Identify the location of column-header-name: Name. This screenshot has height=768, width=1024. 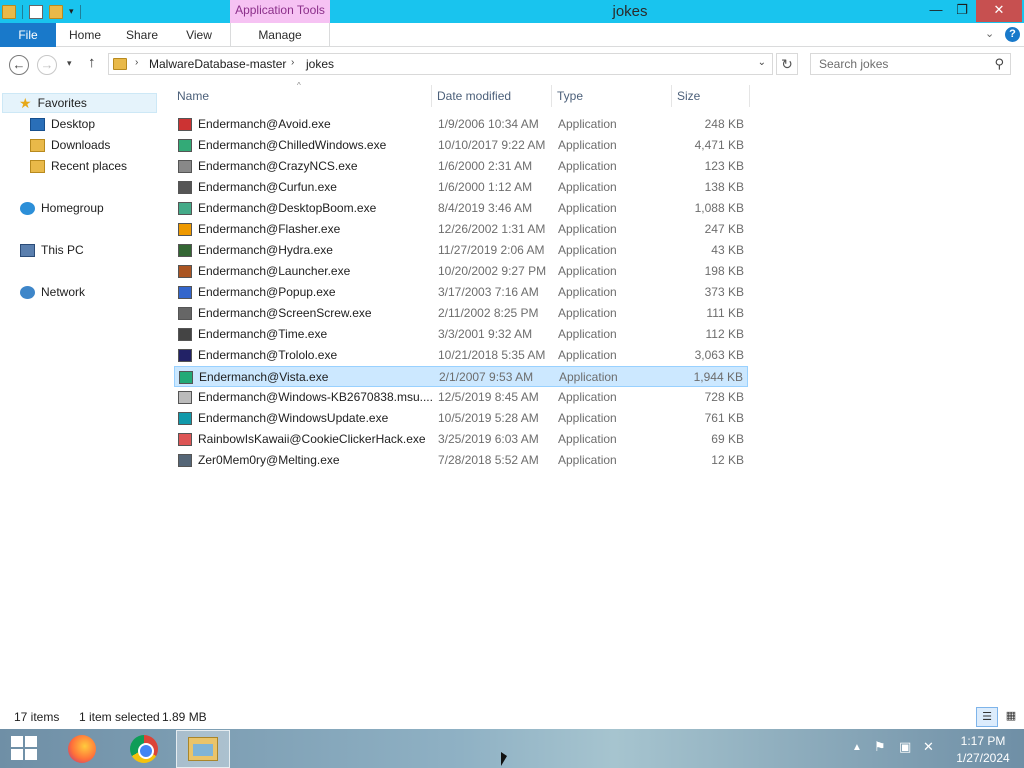
(302, 96).